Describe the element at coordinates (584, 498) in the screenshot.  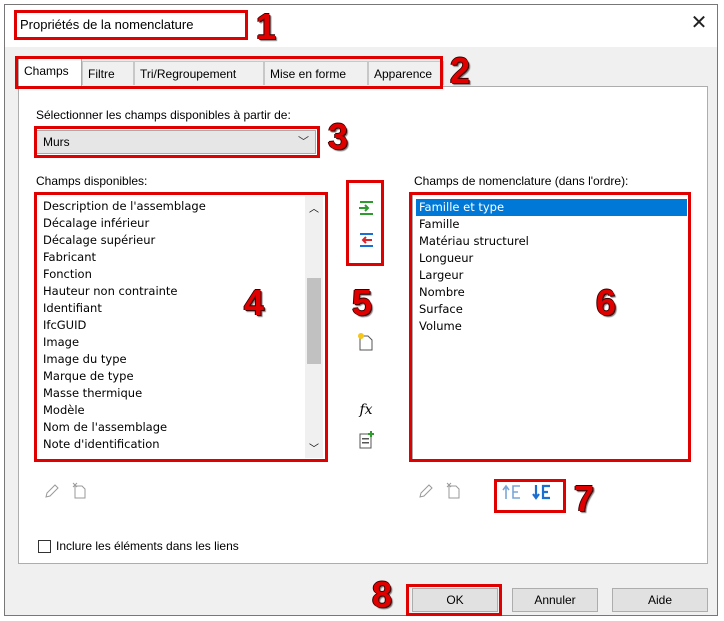
I see `callout-number: 7` at that location.